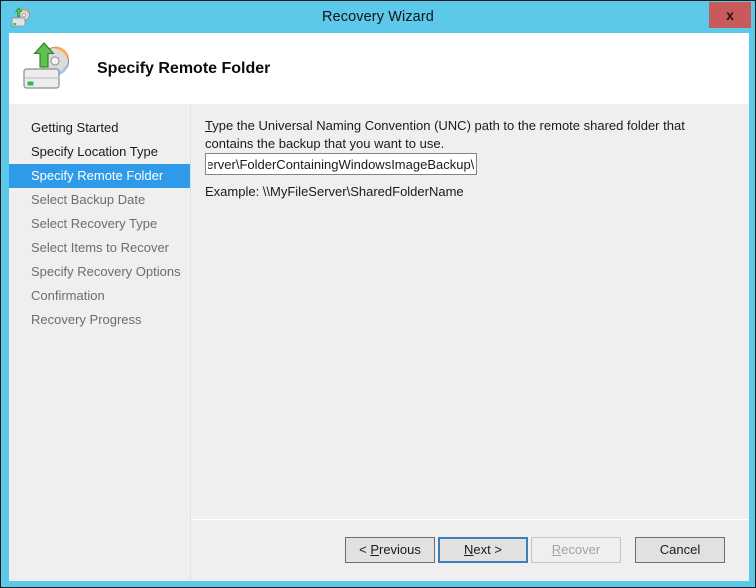 This screenshot has width=756, height=588. Describe the element at coordinates (334, 191) in the screenshot. I see `example-label: Example: \\MyFileServer\SharedFolderName` at that location.